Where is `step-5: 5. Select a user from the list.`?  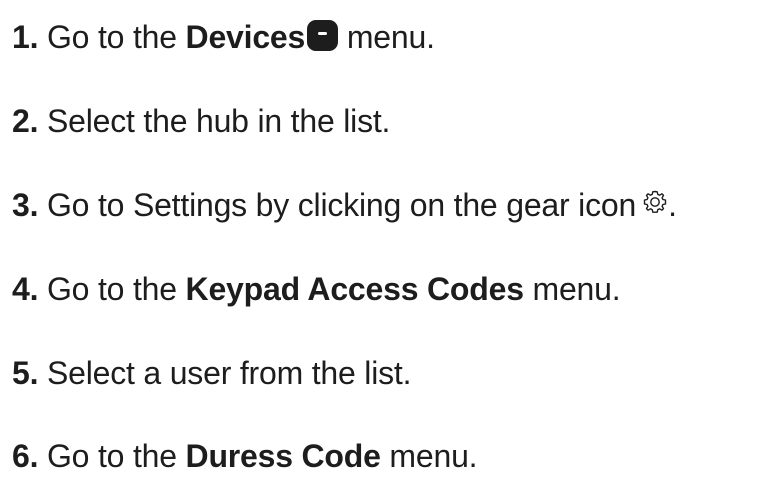 step-5: 5. Select a user from the list. is located at coordinates (212, 373).